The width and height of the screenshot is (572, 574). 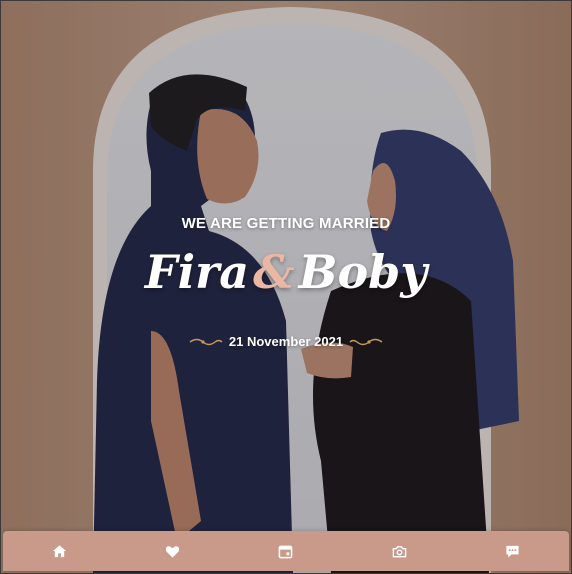 I want to click on bottom-nav, so click(x=286, y=551).